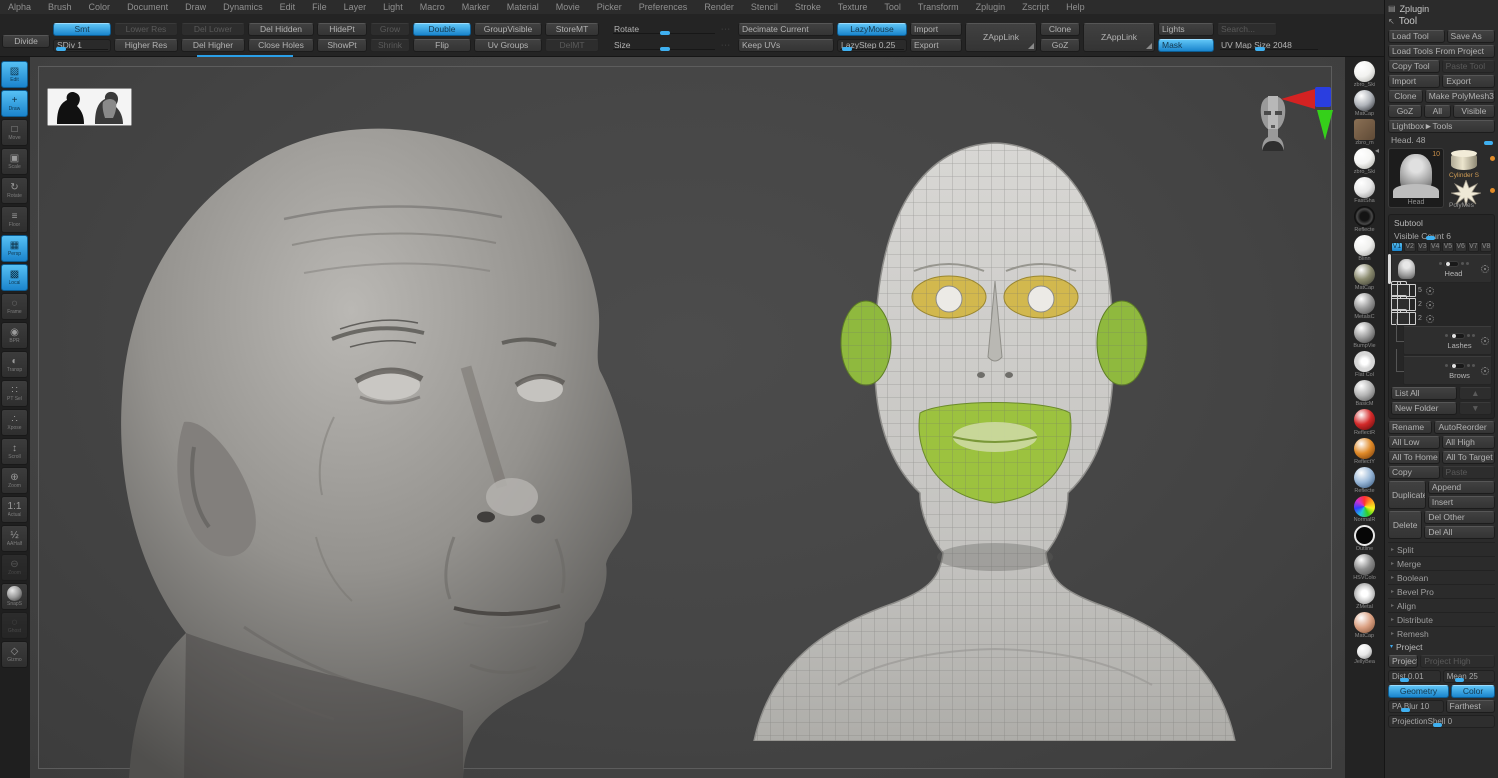  What do you see at coordinates (14, 451) in the screenshot?
I see `shelf-tool-button: ↕ Scroll` at bounding box center [14, 451].